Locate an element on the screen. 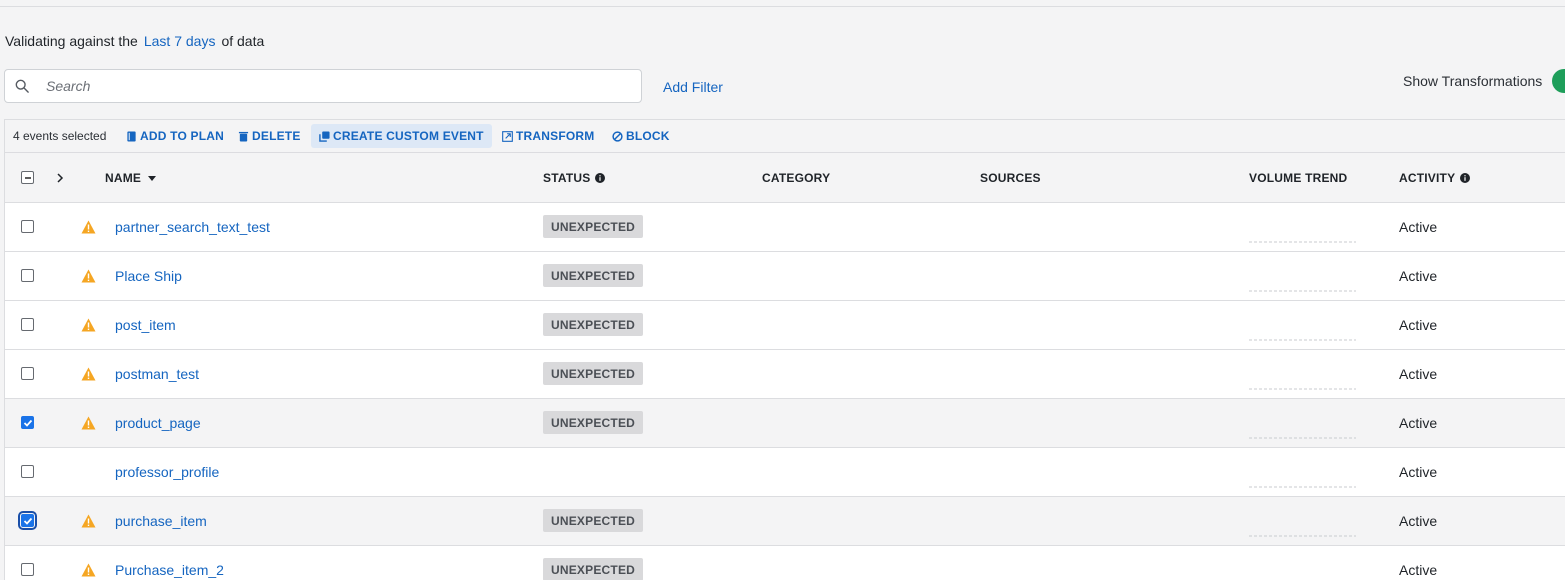 The height and width of the screenshot is (580, 1565). event-name-link: partner_search_text_test is located at coordinates (192, 227).